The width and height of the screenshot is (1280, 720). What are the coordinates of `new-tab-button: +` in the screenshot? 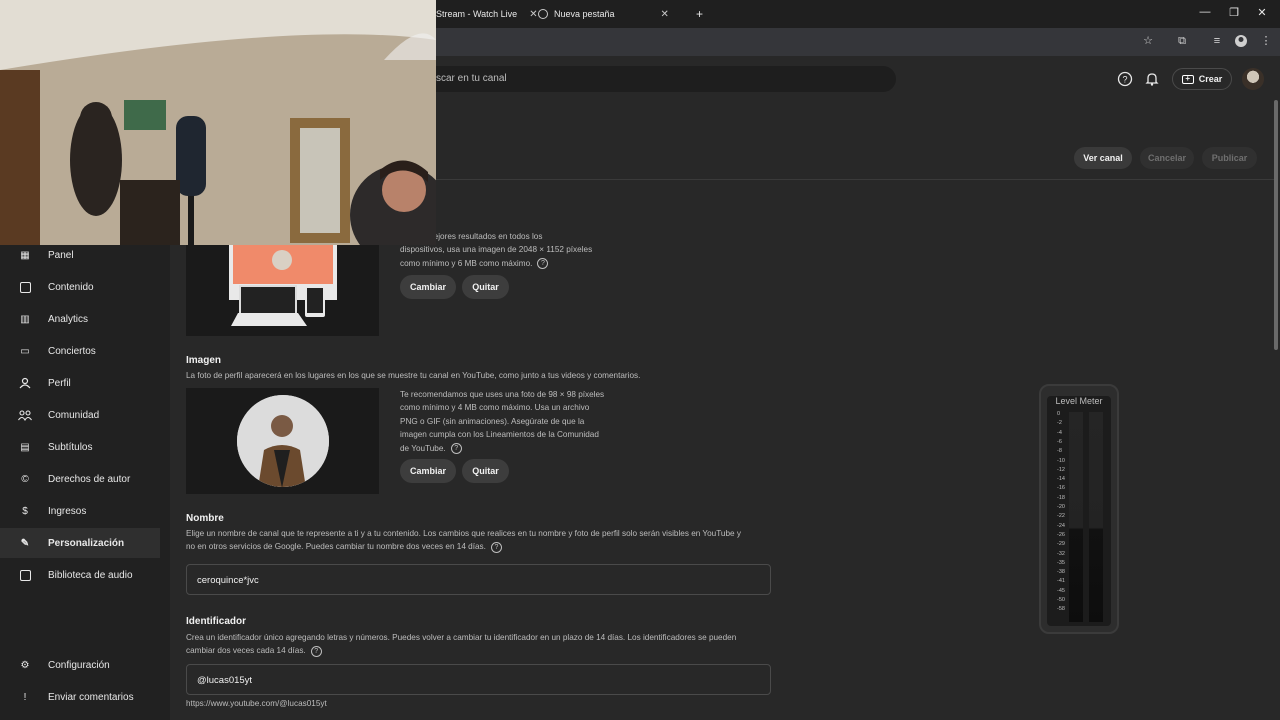 It's located at (699, 14).